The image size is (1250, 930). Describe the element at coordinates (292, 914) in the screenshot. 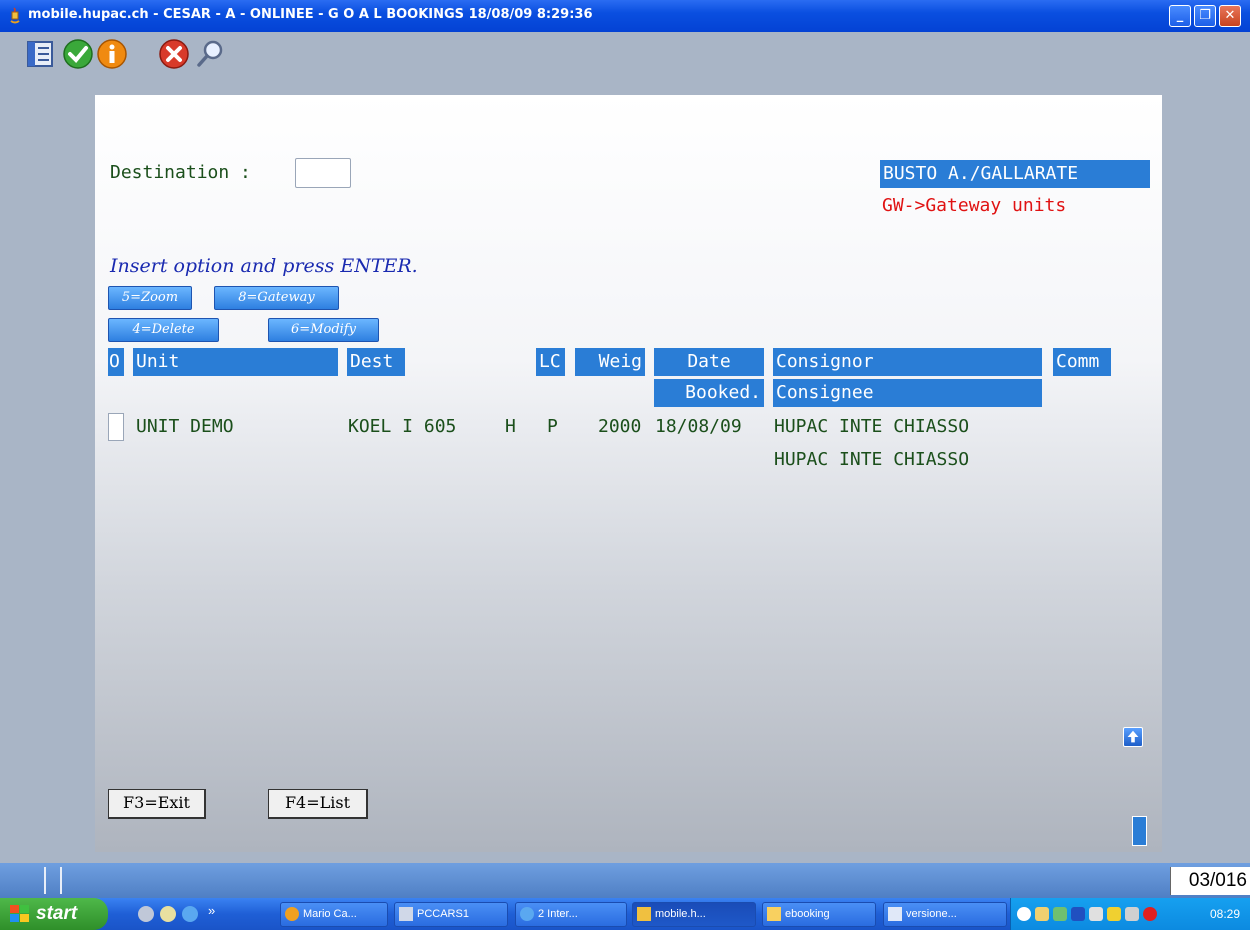

I see `app-icon` at that location.